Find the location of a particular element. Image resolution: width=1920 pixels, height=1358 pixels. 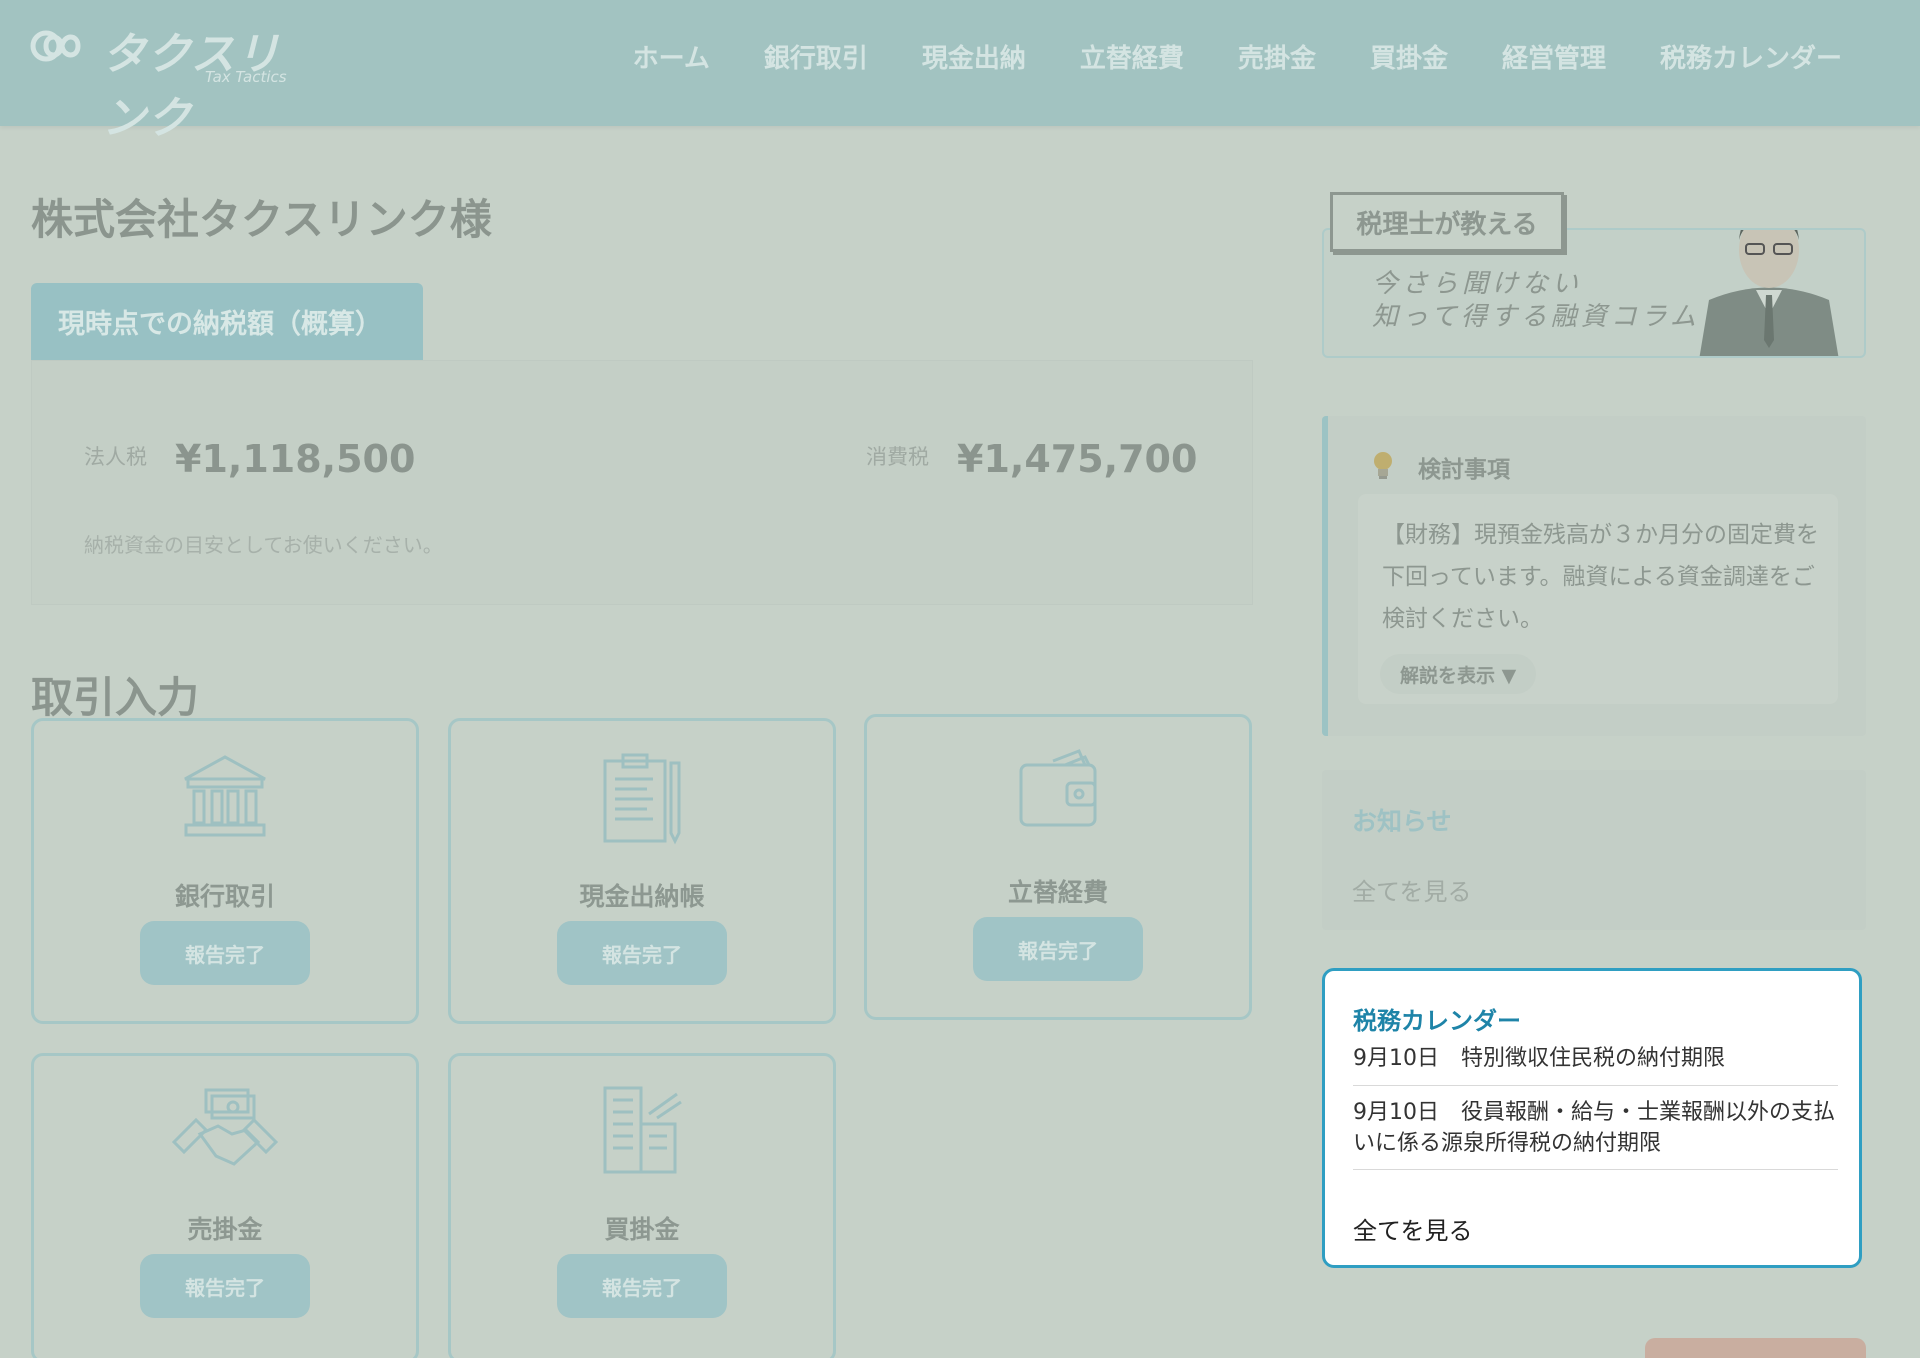

advisor-avatar-icon is located at coordinates (1769, 293).